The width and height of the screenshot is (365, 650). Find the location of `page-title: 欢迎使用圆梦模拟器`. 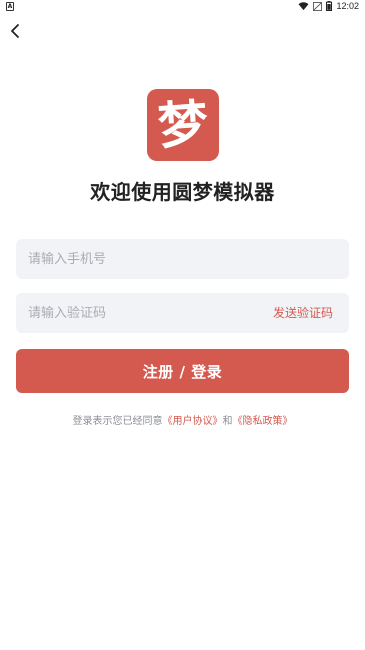

page-title: 欢迎使用圆梦模拟器 is located at coordinates (182, 192).